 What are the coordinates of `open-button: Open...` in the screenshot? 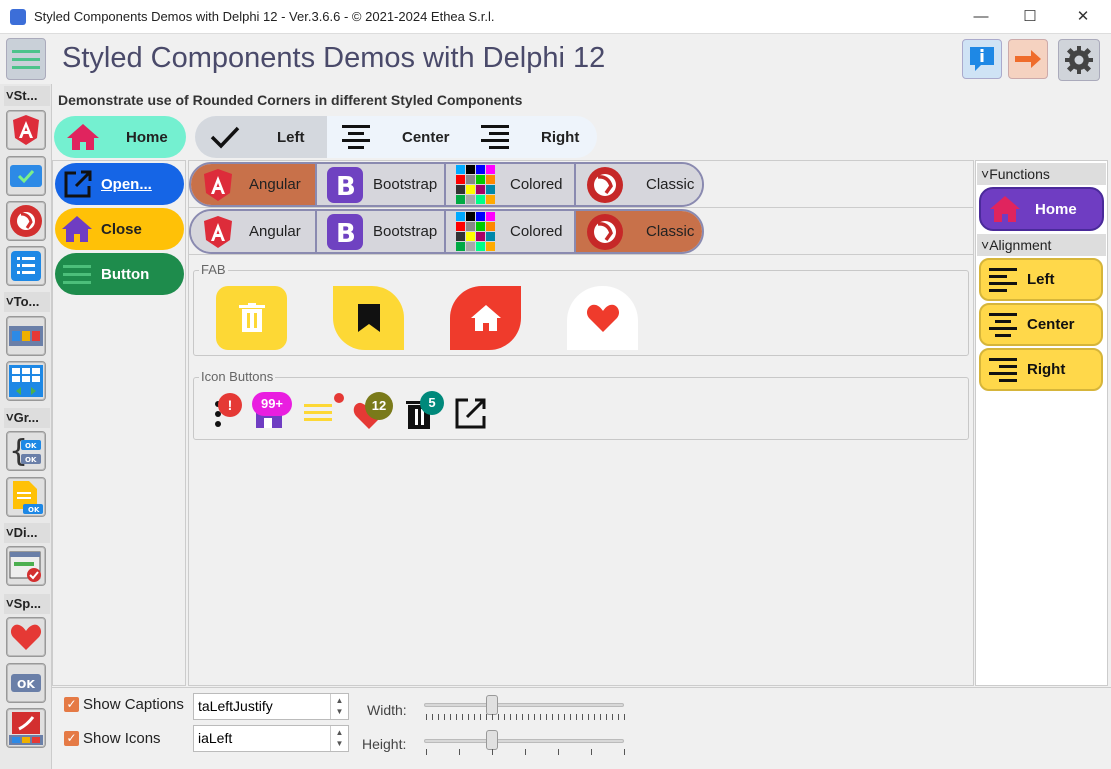 It's located at (119, 184).